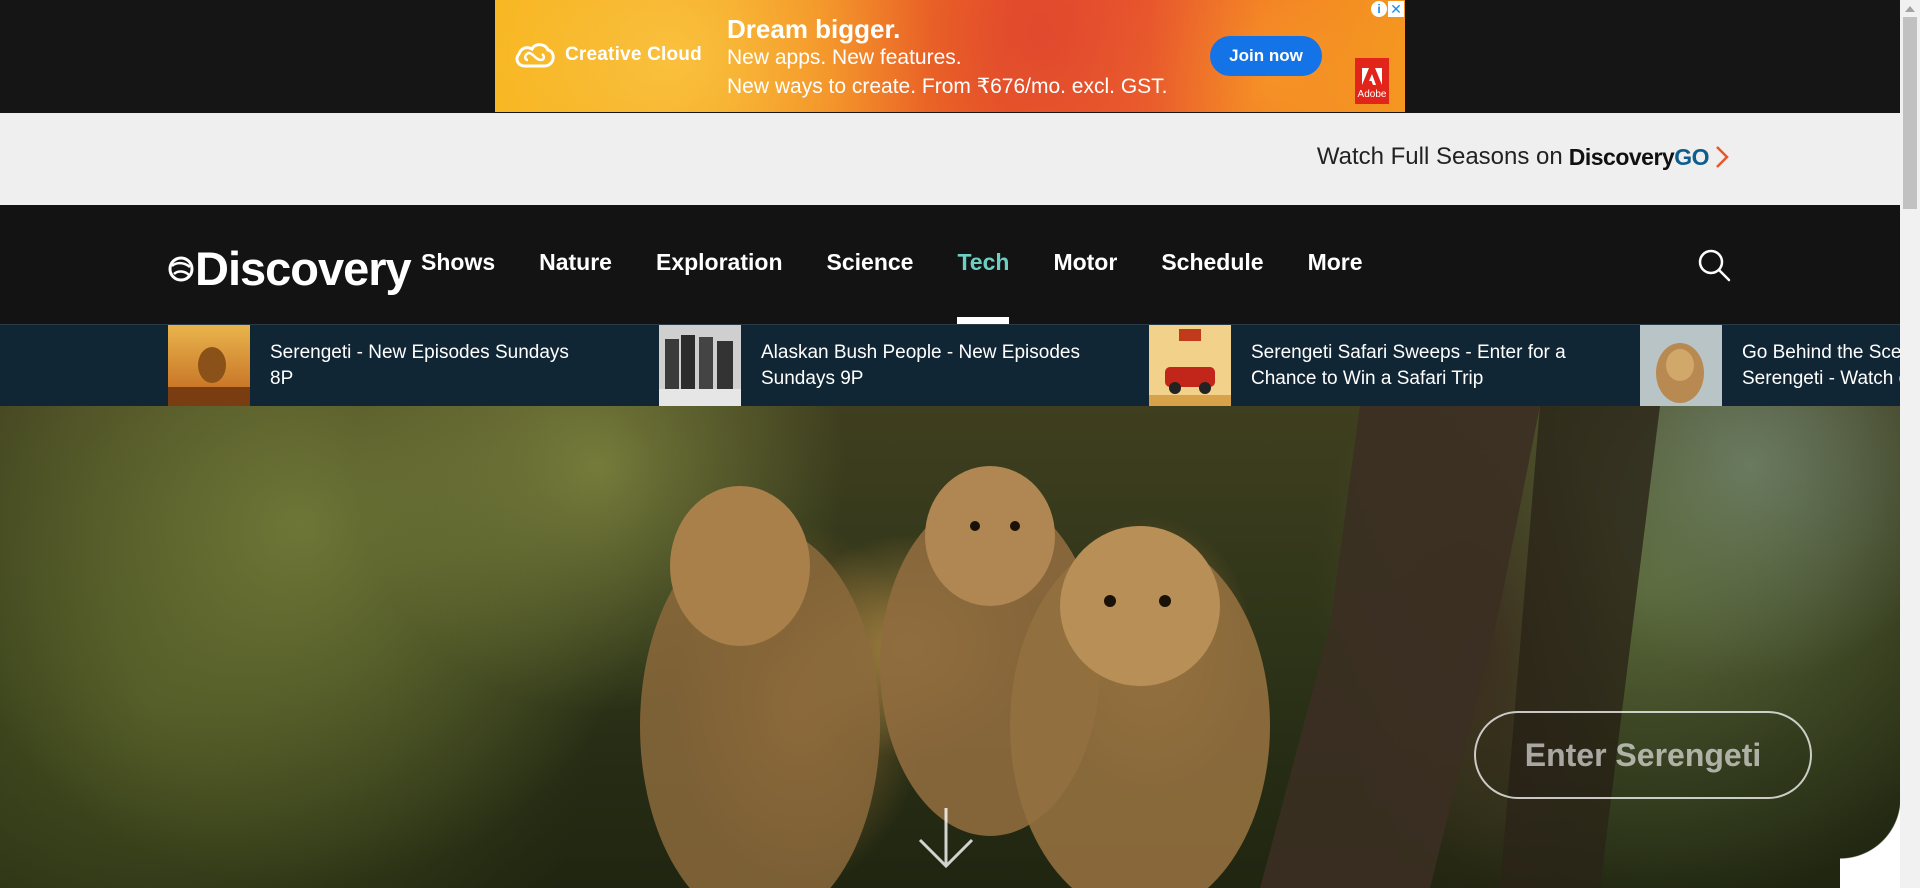  I want to click on ad-info-icon: i, so click(1379, 9).